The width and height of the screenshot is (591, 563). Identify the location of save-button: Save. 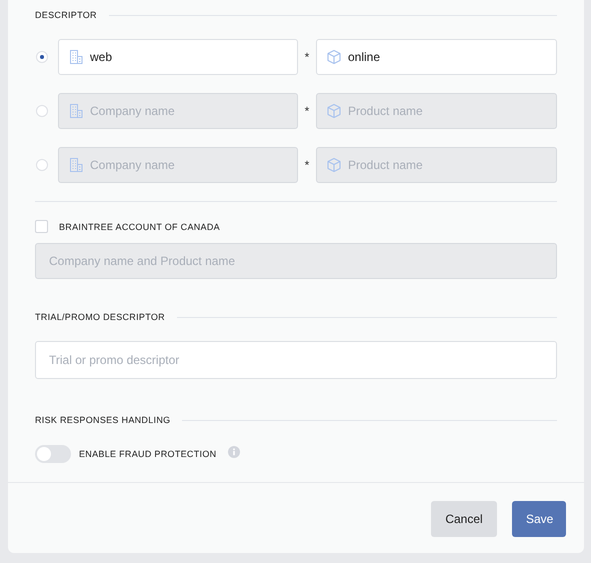
(539, 519).